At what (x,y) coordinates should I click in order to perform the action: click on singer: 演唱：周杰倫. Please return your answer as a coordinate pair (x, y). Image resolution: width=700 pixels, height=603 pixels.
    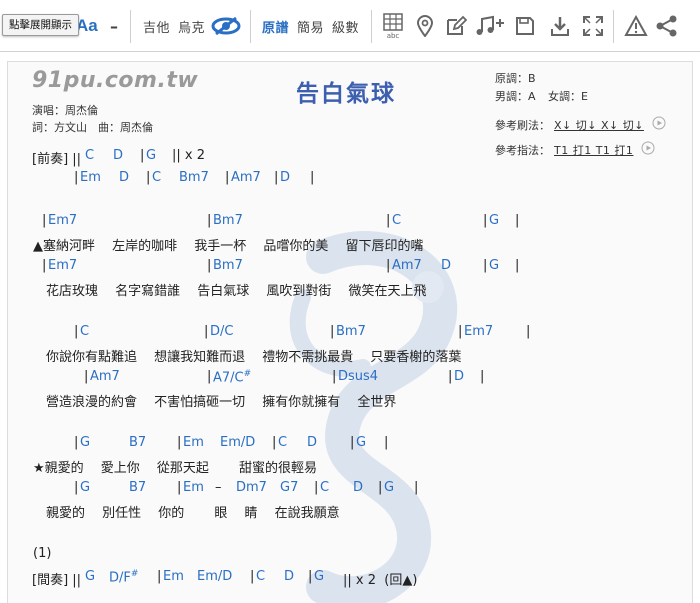
    Looking at the image, I should click on (65, 110).